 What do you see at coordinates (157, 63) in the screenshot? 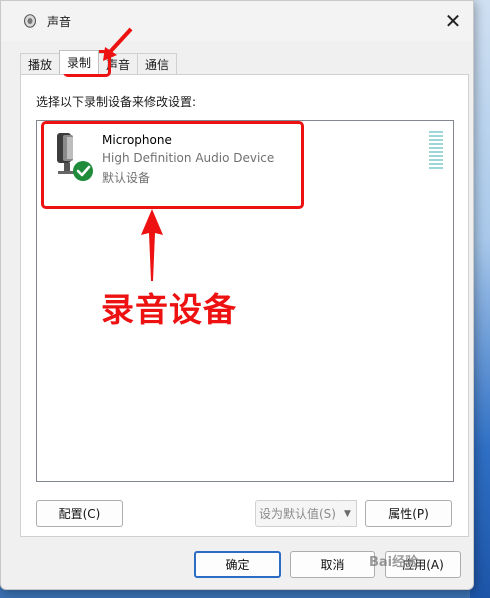
I see `tab-communications: 通信` at bounding box center [157, 63].